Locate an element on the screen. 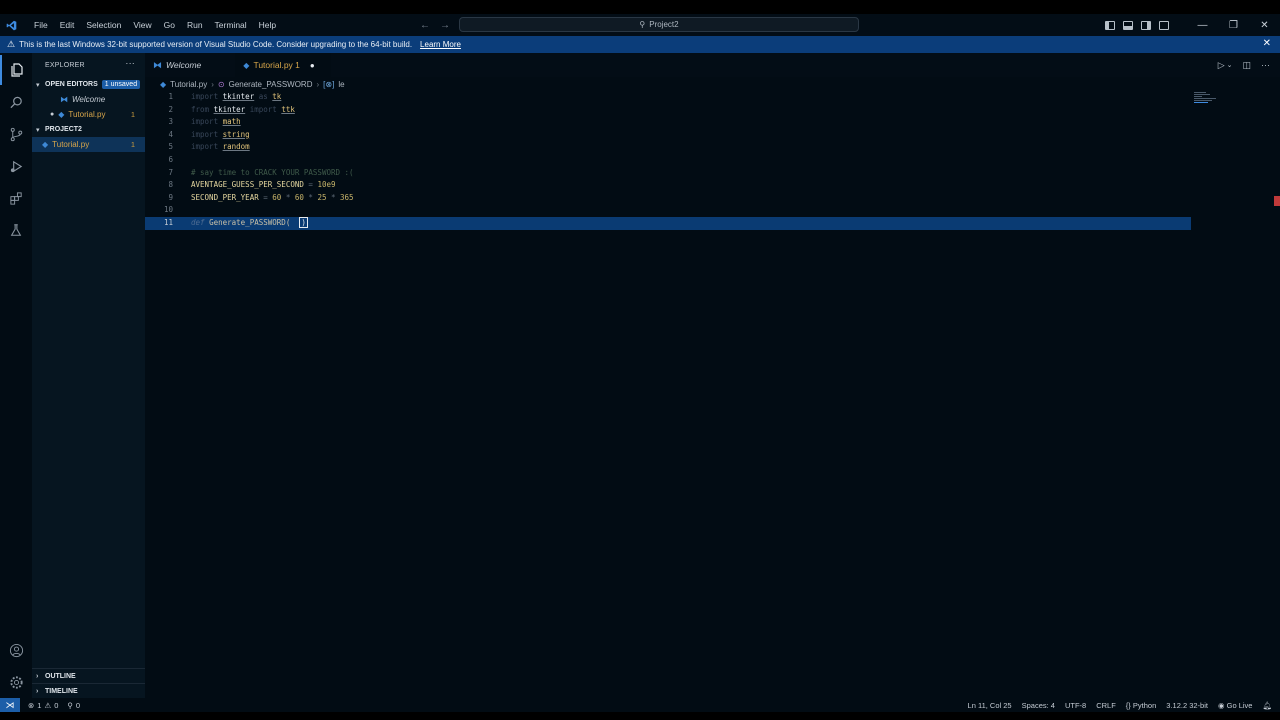 The width and height of the screenshot is (1280, 720). unsaved-badge: 1 unsaved is located at coordinates (121, 84).